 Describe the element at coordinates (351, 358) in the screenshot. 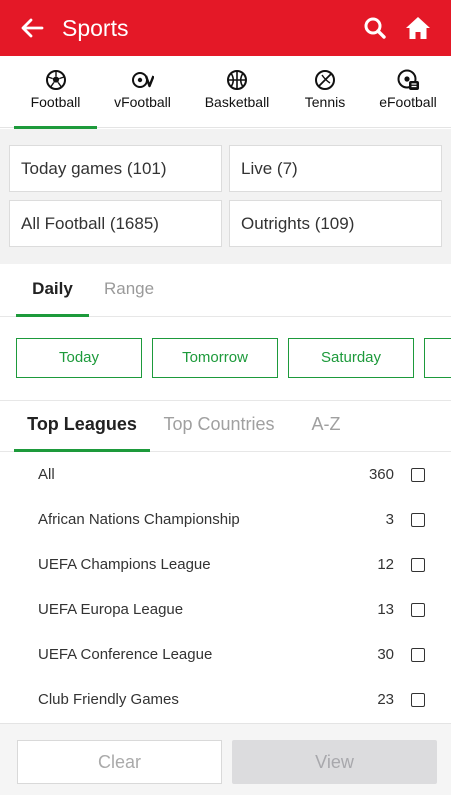

I see `day-saturday-button: Saturday` at that location.